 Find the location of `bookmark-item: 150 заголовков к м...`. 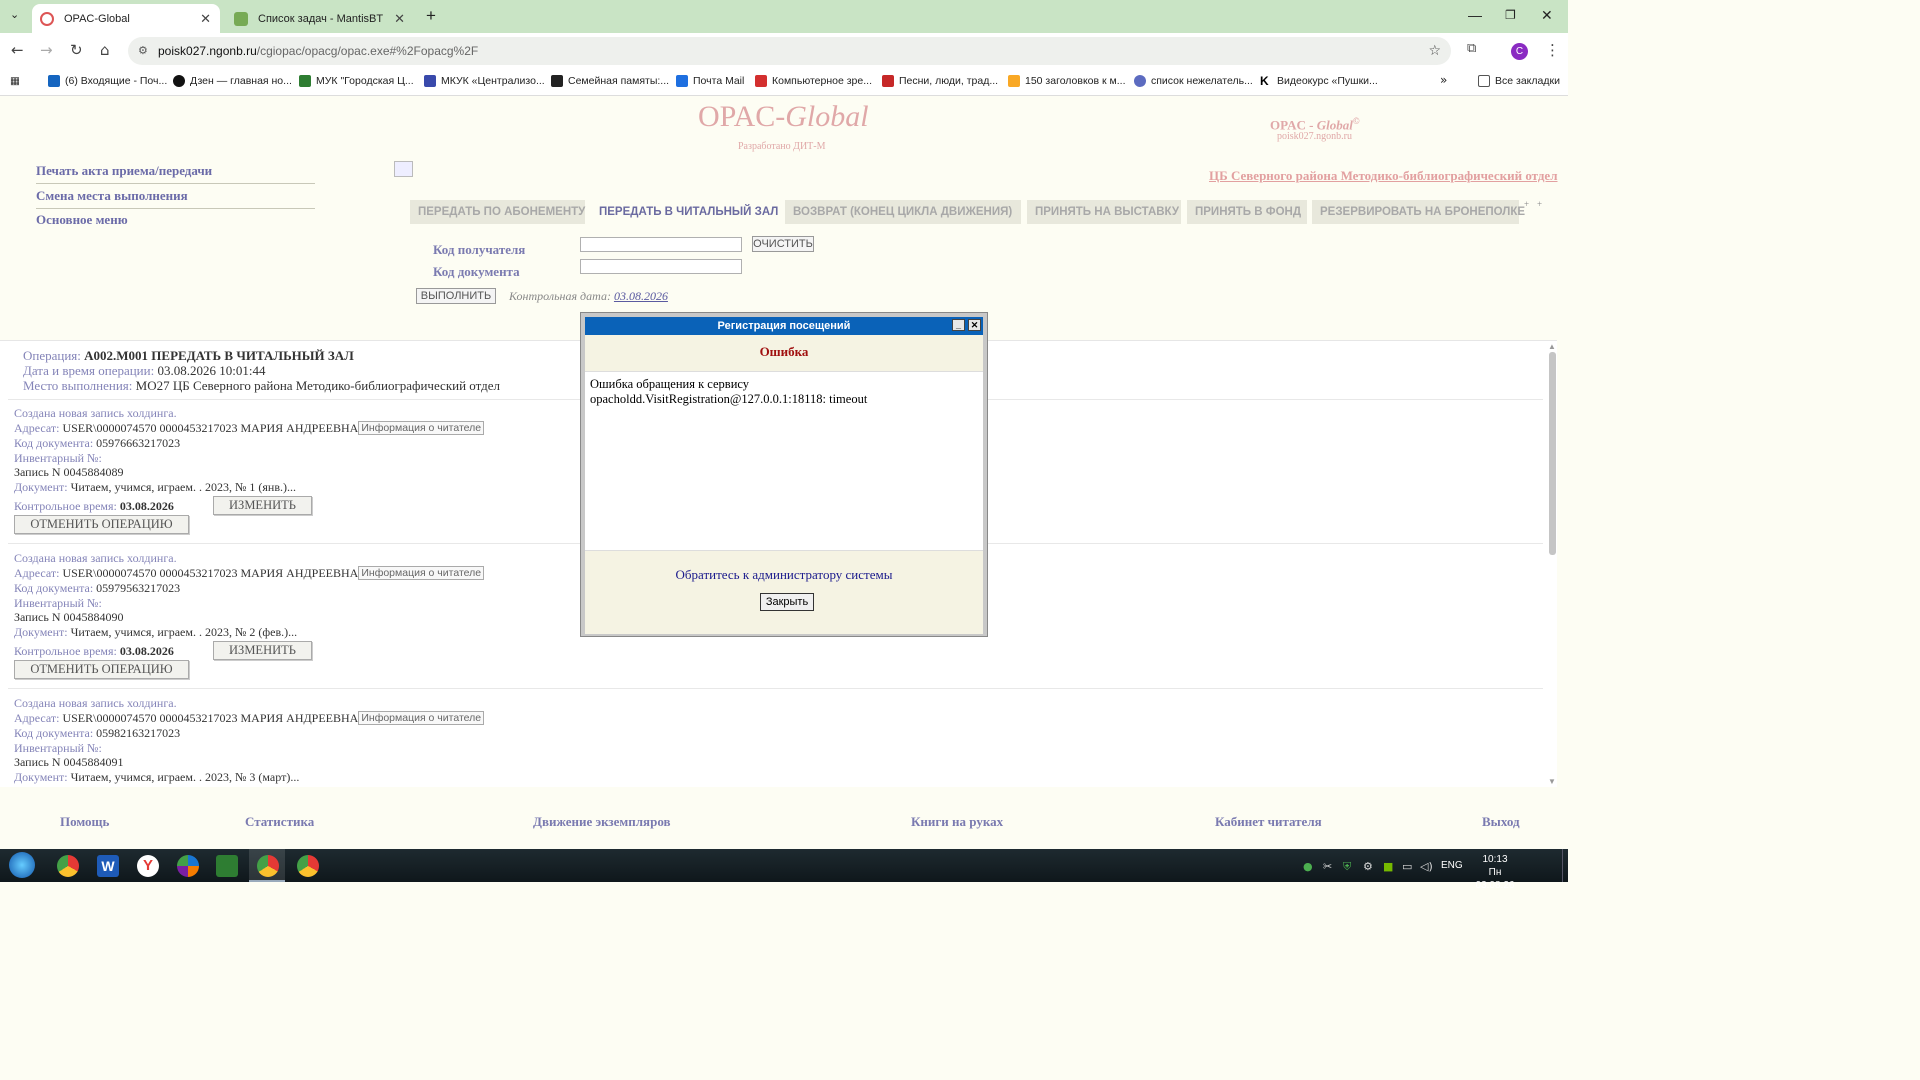

bookmark-item: 150 заголовков к м... is located at coordinates (1067, 81).